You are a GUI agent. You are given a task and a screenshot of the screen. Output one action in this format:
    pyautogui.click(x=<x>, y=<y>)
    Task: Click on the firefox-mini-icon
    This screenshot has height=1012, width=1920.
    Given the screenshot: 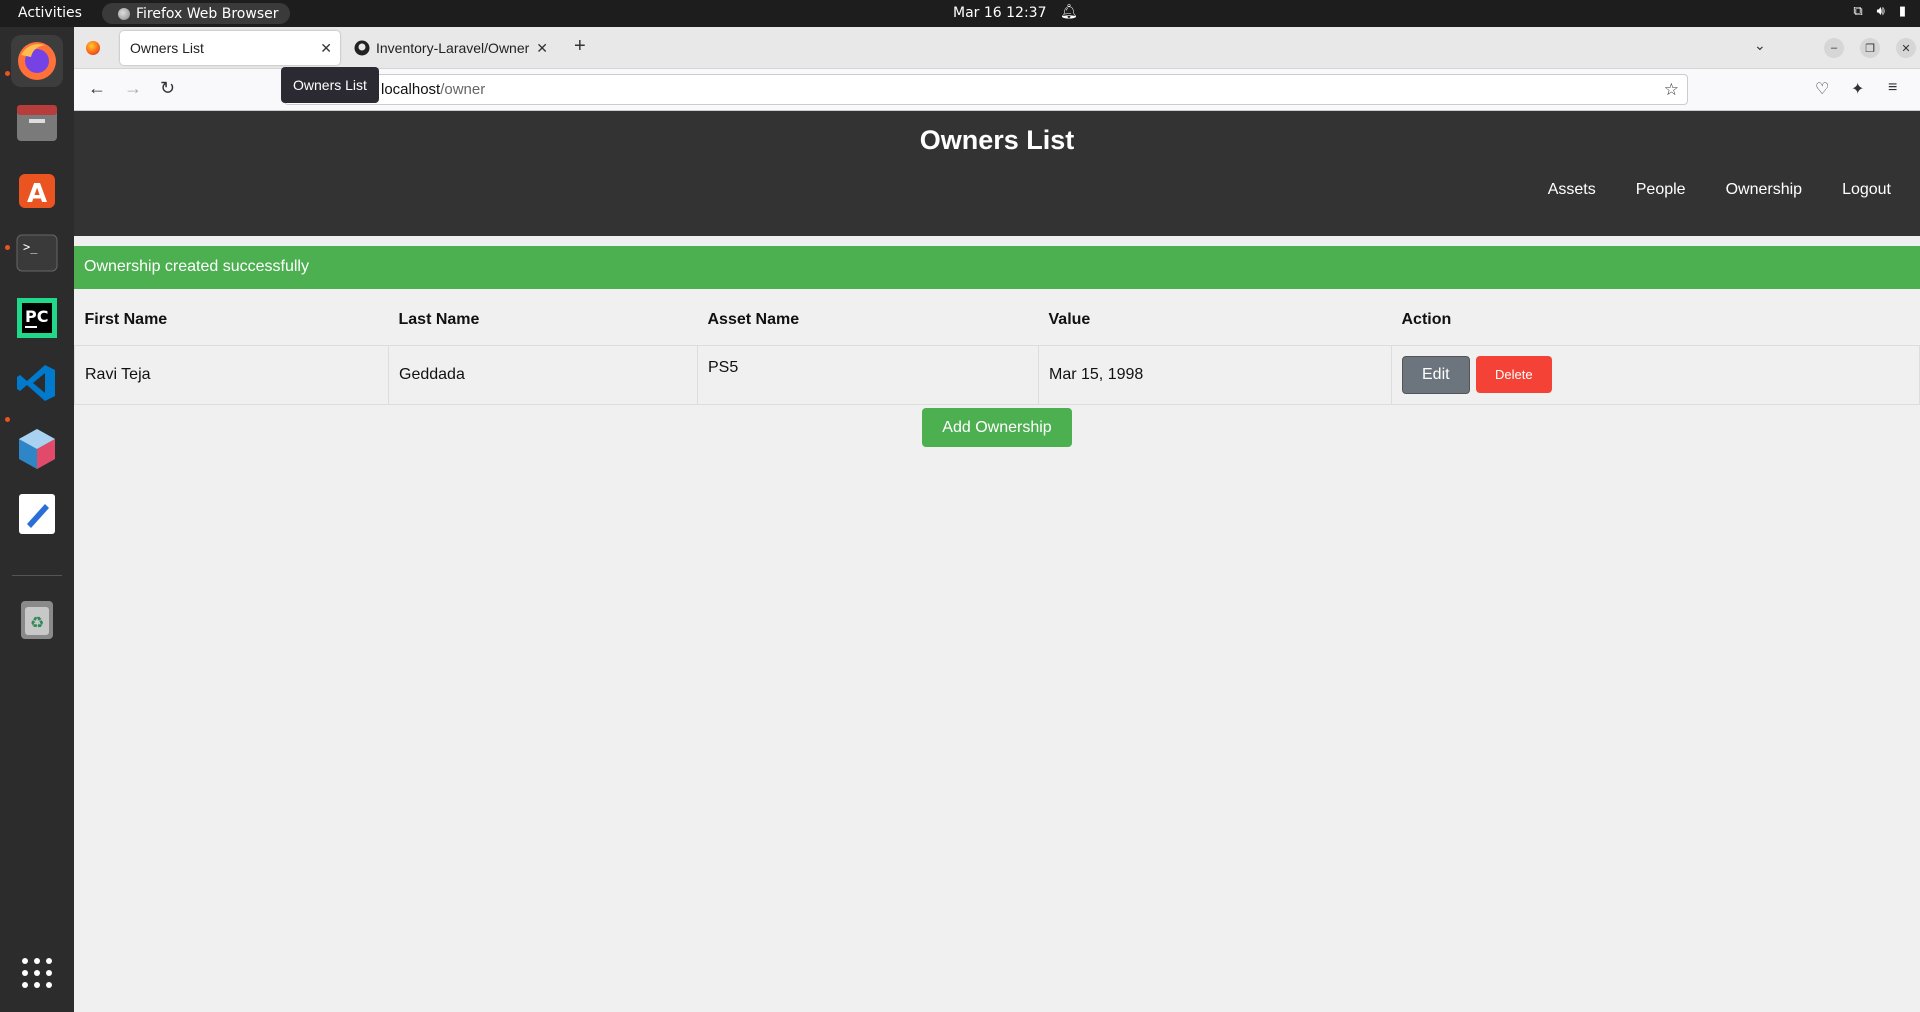 What is the action you would take?
    pyautogui.click(x=124, y=13)
    